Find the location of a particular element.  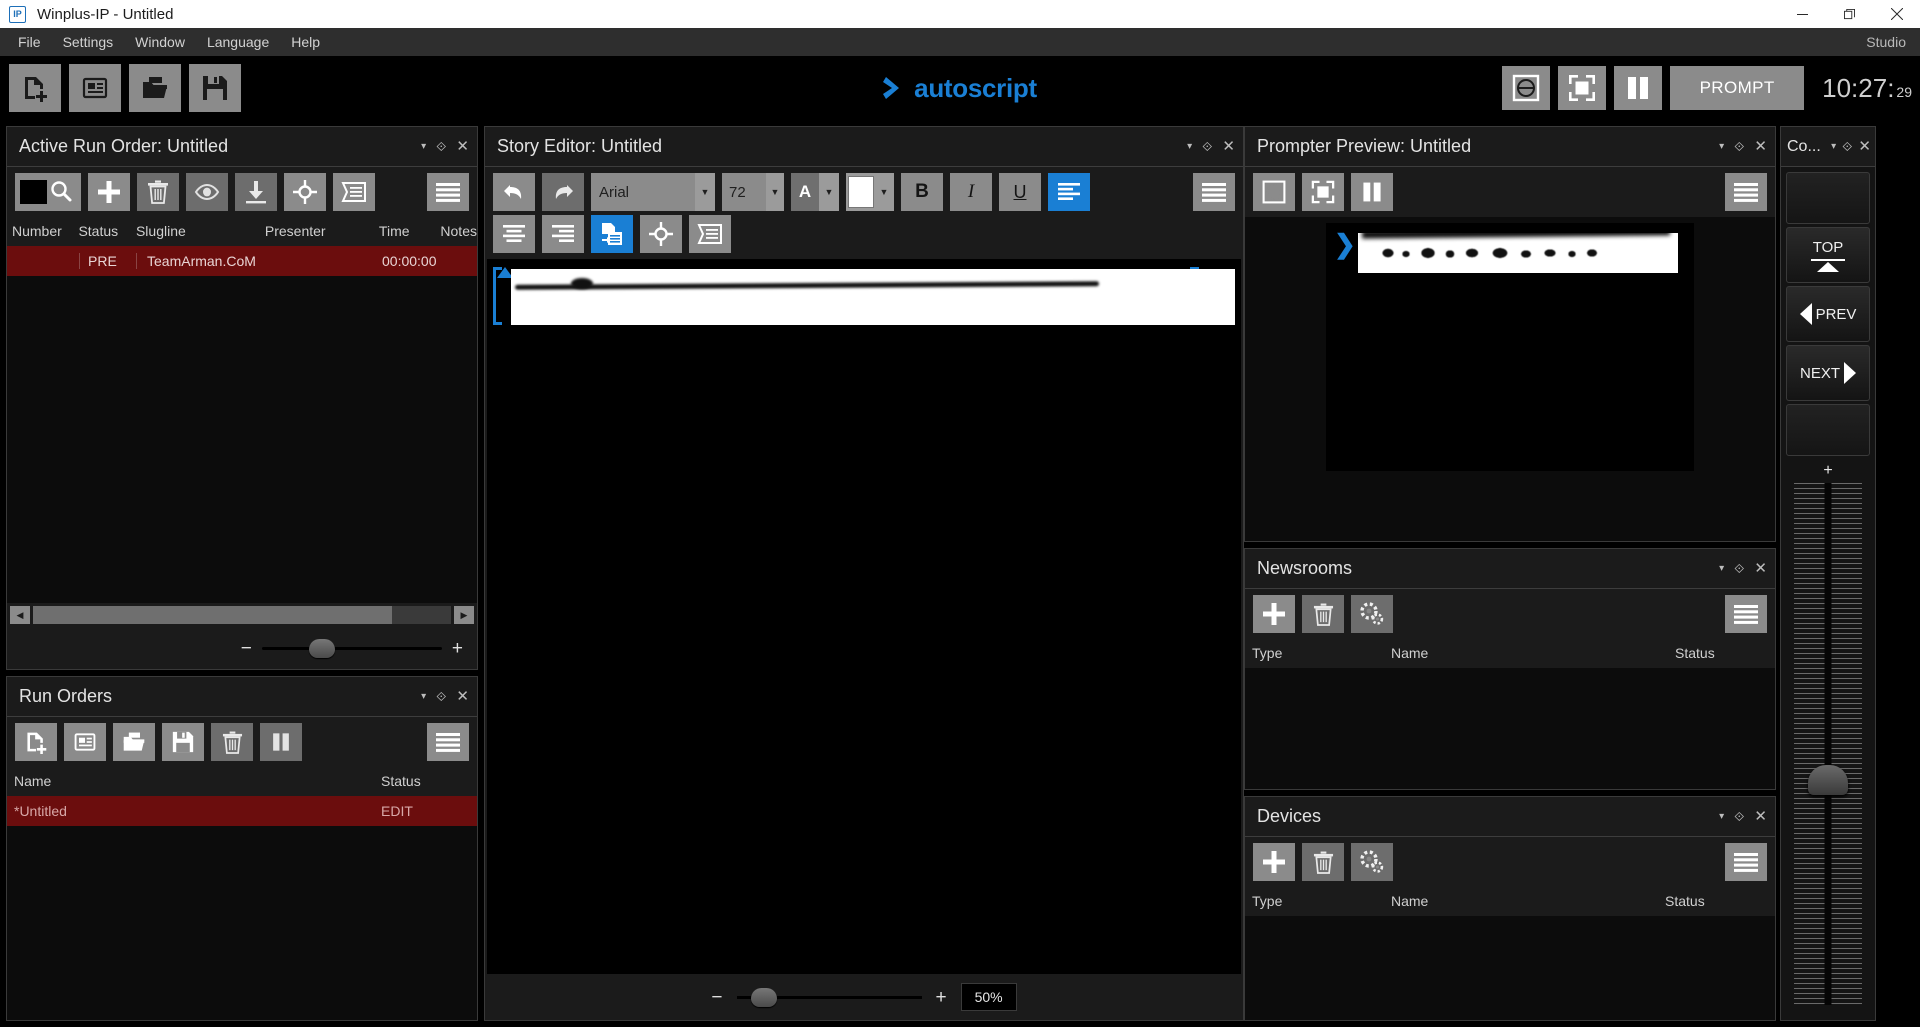

control-blank-top is located at coordinates (1828, 198).